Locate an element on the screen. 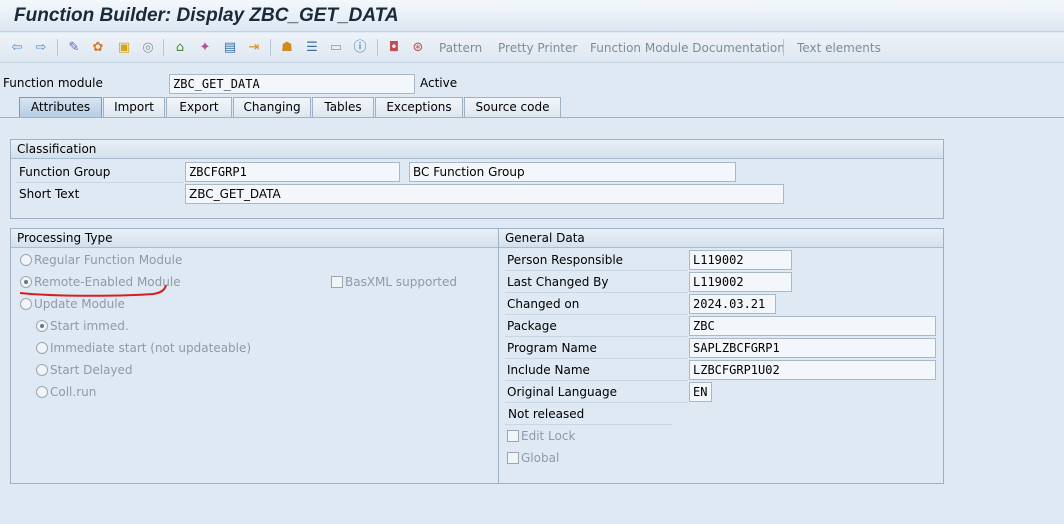 Image resolution: width=1064 pixels, height=524 pixels. tab-source-code: Source code is located at coordinates (512, 107).